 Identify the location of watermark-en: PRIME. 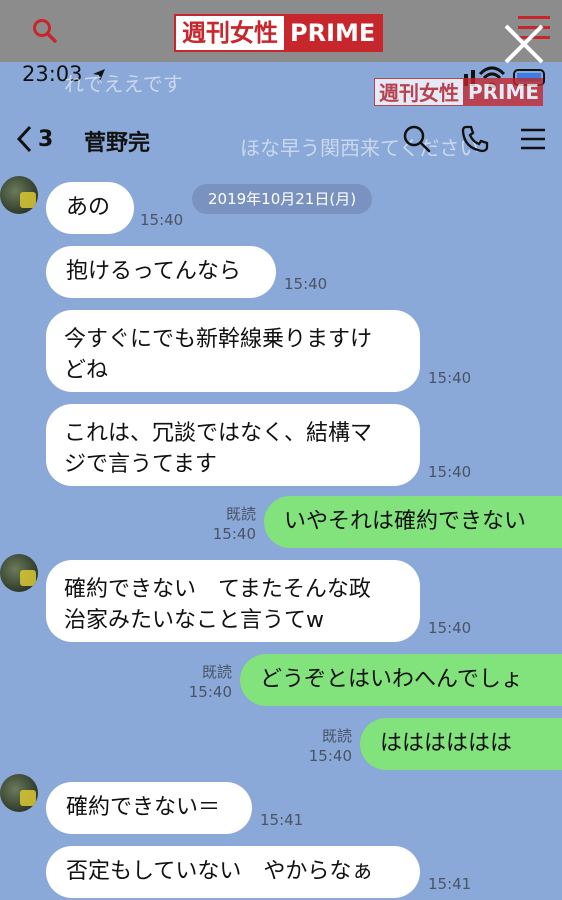
(504, 92).